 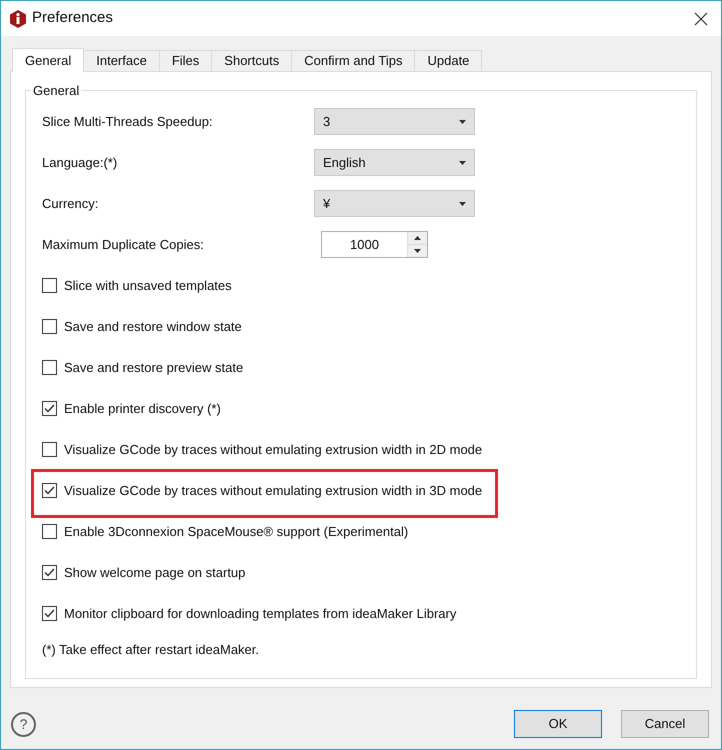 I want to click on setting-label: Language:(*), so click(x=80, y=163).